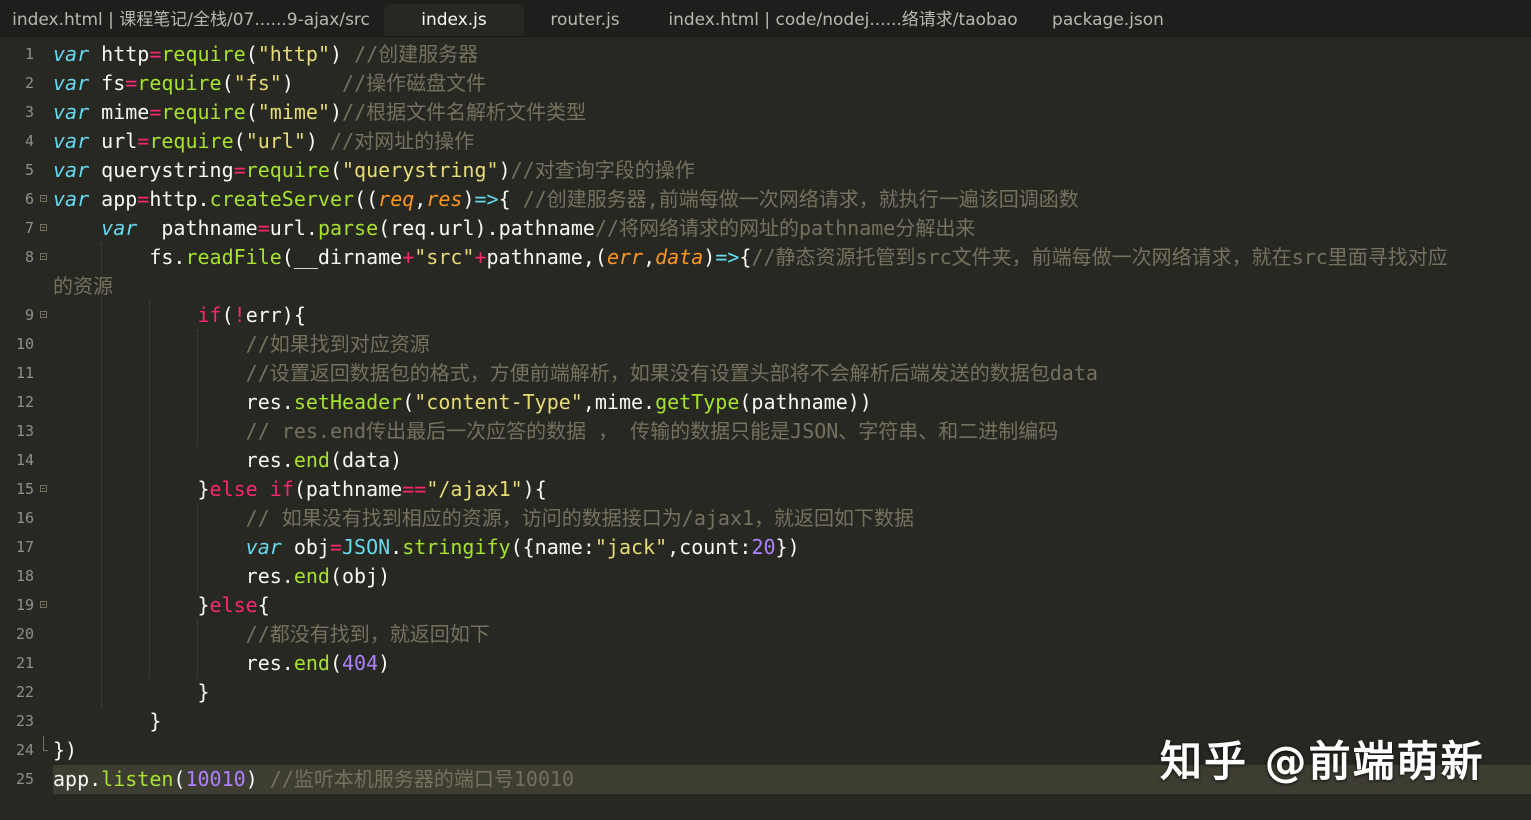 The image size is (1531, 820). Describe the element at coordinates (422, 779) in the screenshot. I see `code-token-com: //监听本机服务器的端口号10010` at that location.